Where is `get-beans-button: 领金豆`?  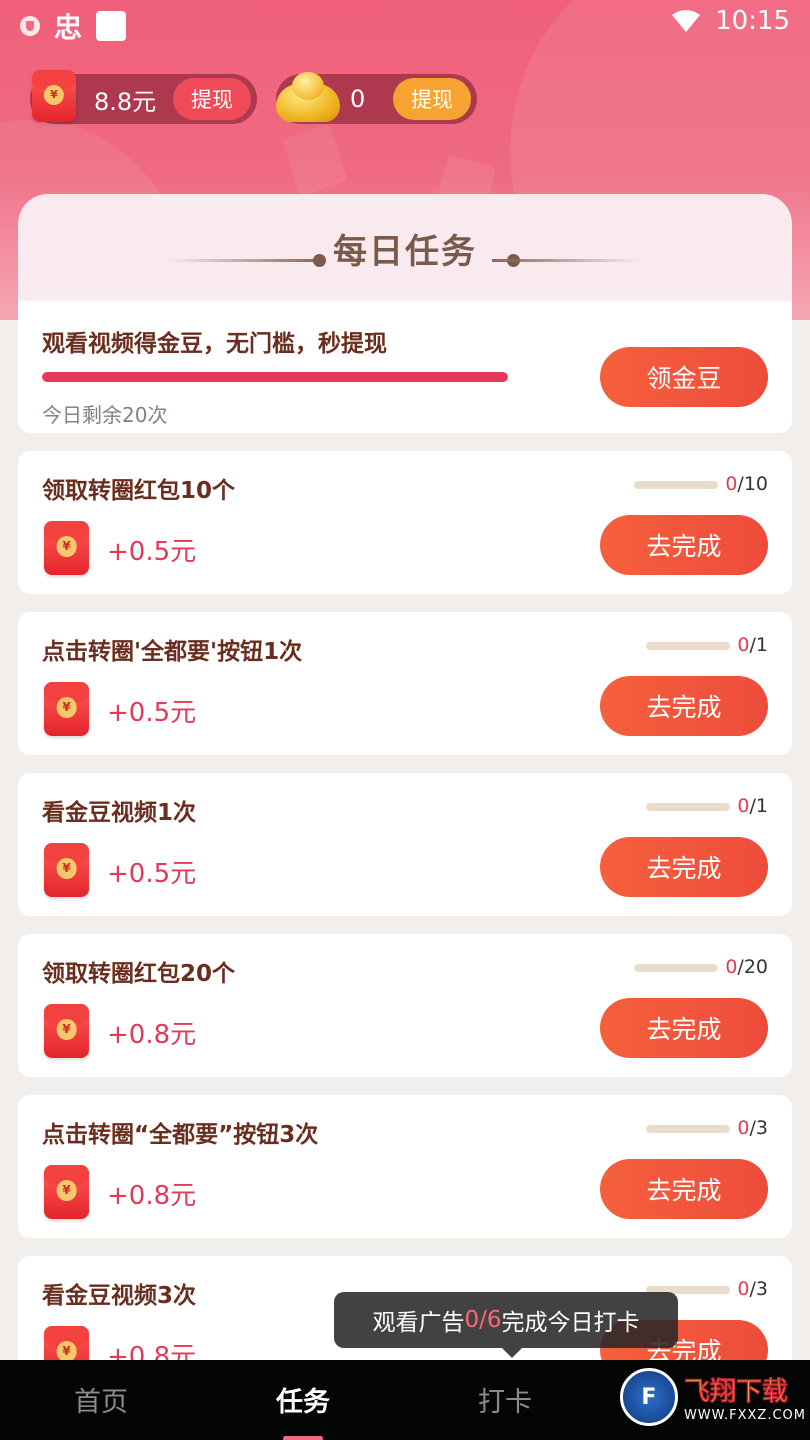 get-beans-button: 领金豆 is located at coordinates (684, 377).